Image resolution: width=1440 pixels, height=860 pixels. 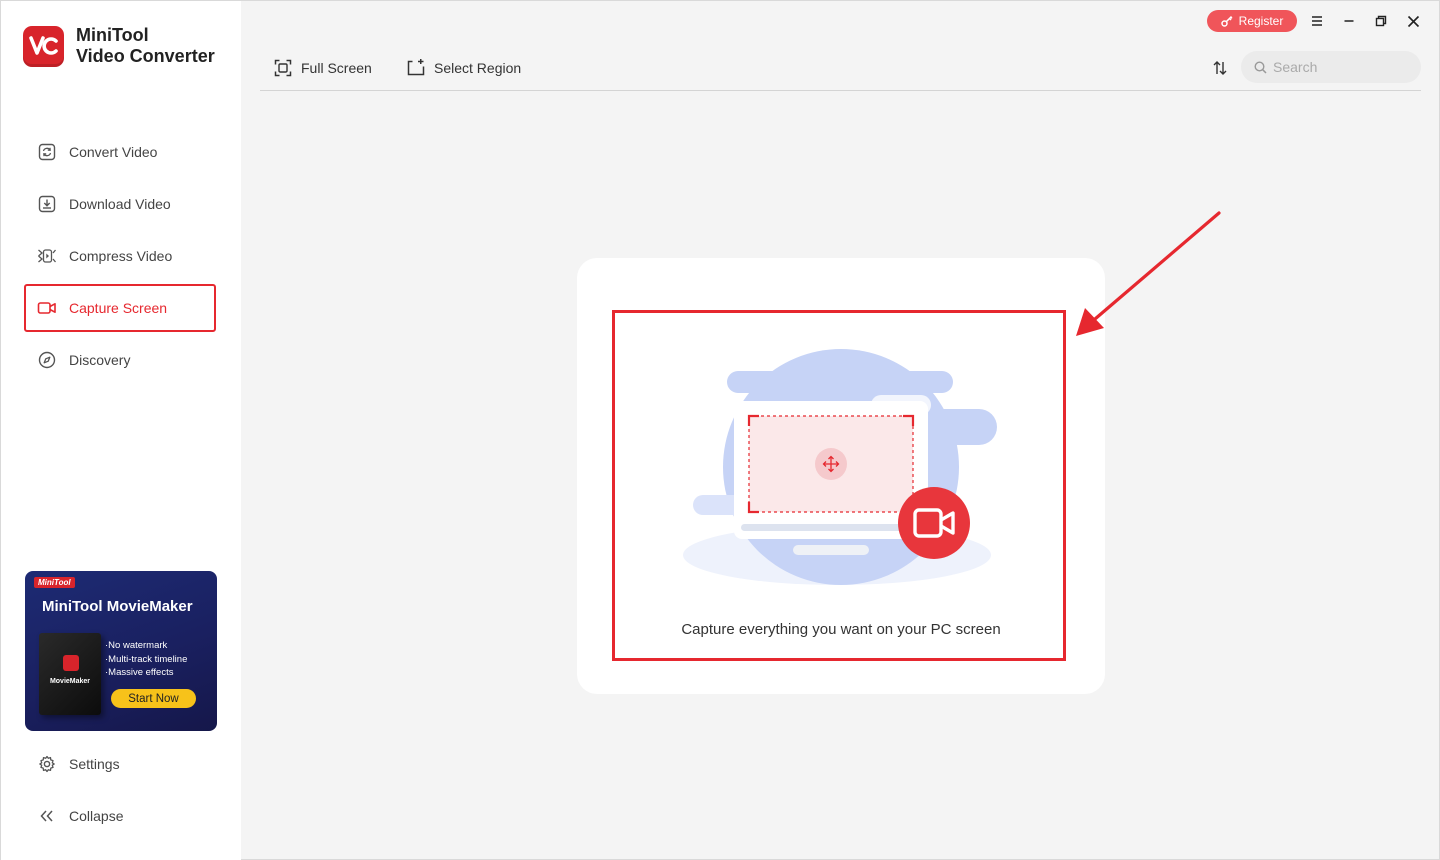 I want to click on app-name-line2: Video Converter, so click(x=145, y=56).